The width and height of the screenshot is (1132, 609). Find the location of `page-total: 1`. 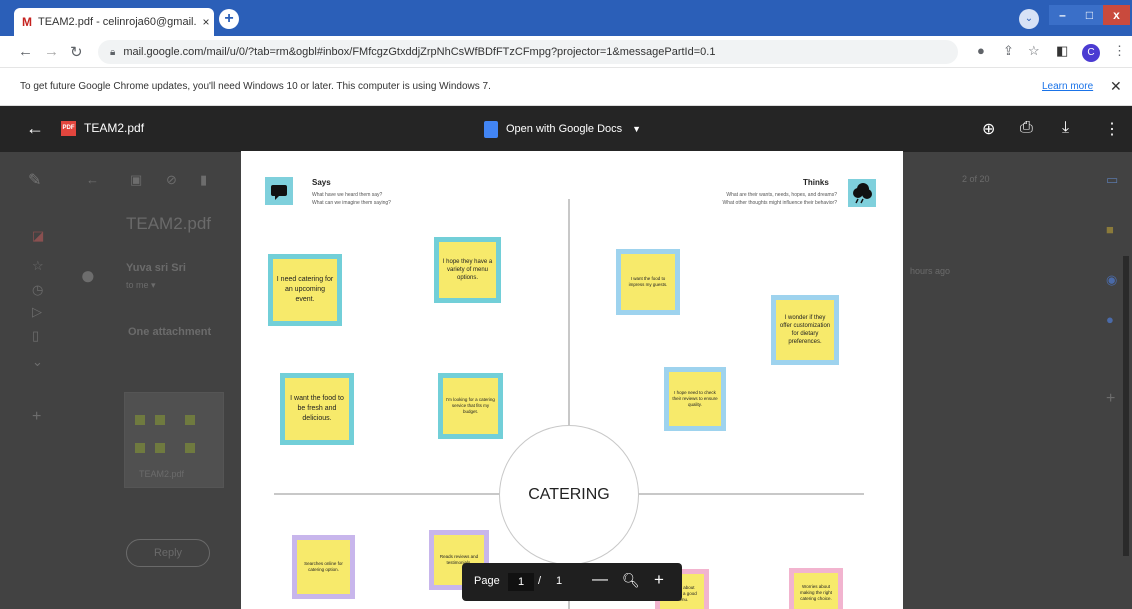

page-total: 1 is located at coordinates (559, 581).